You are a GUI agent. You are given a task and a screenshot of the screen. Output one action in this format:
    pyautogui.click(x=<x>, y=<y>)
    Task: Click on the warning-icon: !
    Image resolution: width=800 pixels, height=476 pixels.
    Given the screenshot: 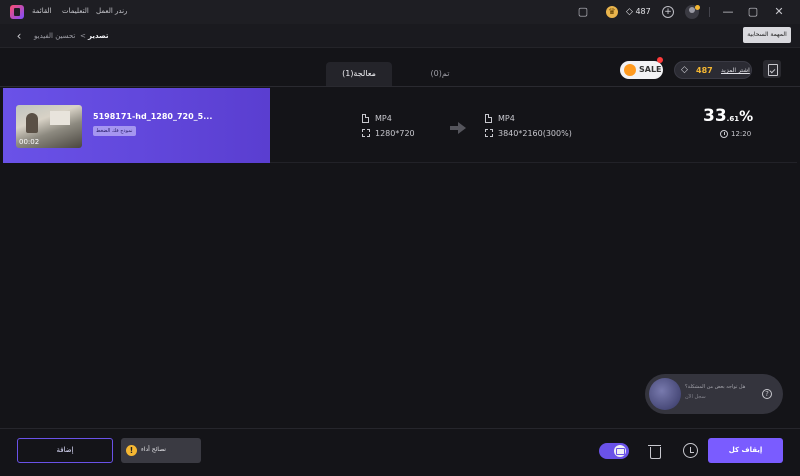 What is the action you would take?
    pyautogui.click(x=131, y=450)
    